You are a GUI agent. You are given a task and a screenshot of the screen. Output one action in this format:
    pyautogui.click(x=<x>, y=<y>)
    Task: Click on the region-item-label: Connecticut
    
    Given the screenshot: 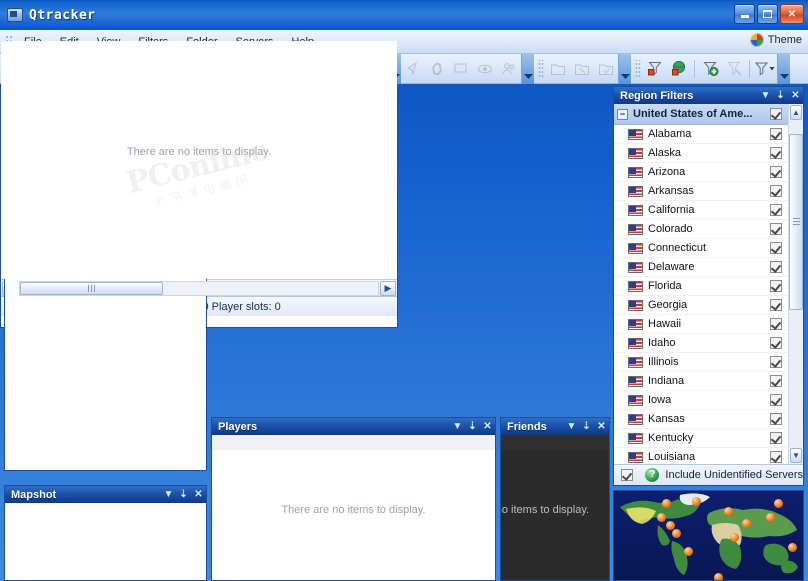 What is the action you would take?
    pyautogui.click(x=677, y=248)
    